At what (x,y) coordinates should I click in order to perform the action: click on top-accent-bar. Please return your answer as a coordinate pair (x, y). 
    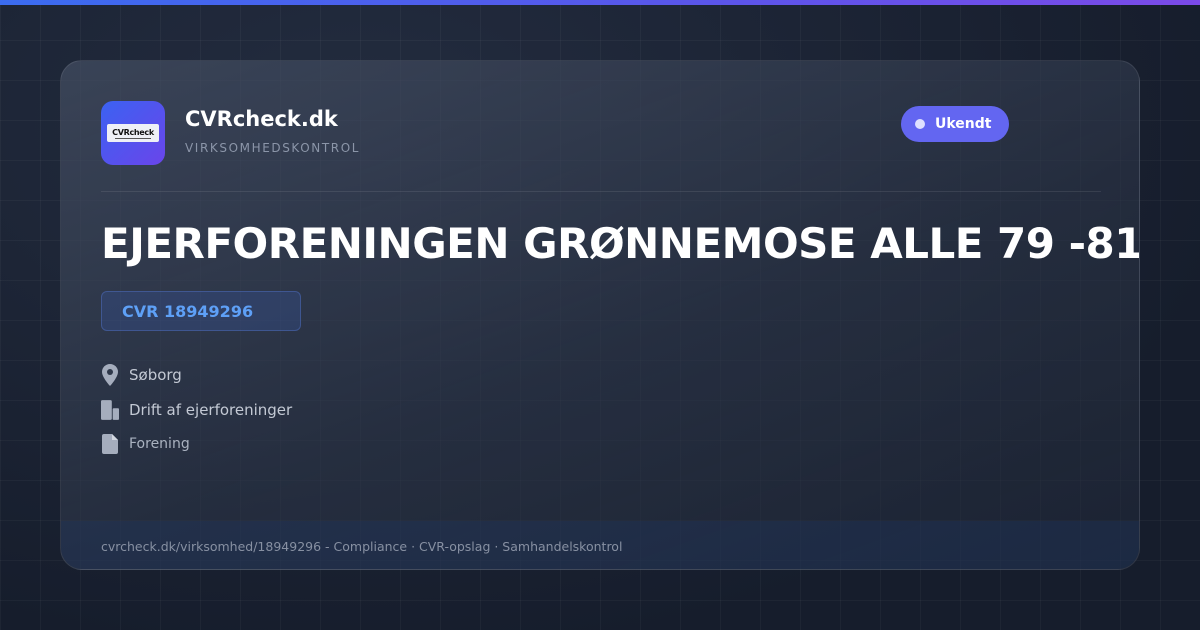
    Looking at the image, I should click on (600, 2).